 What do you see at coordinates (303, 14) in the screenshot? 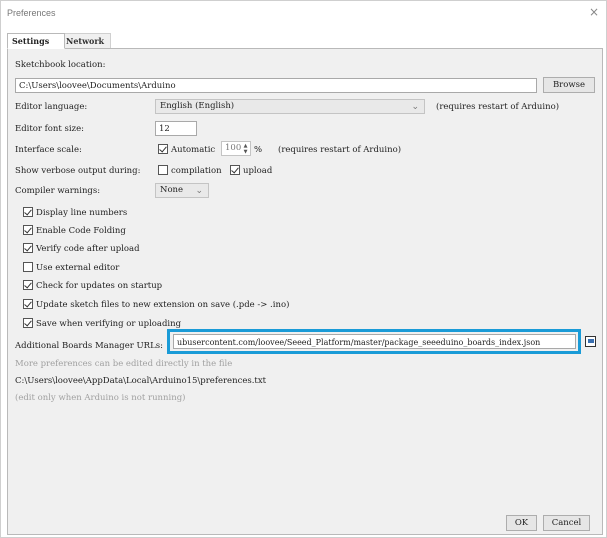
I see `title-bar: Preferences ×` at bounding box center [303, 14].